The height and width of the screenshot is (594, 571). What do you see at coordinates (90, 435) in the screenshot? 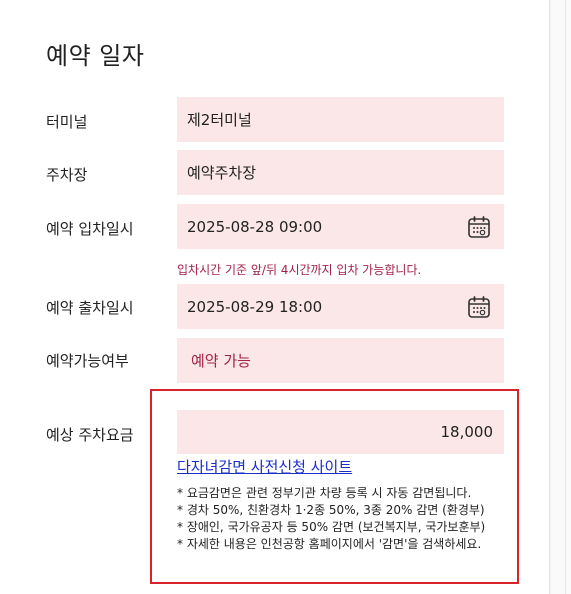
I see `fee-label: 예상 주차요금` at bounding box center [90, 435].